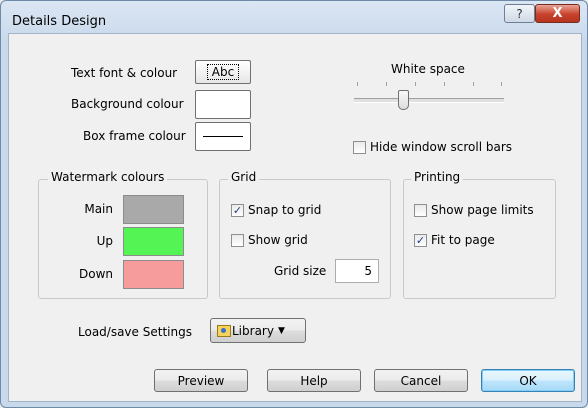  What do you see at coordinates (359, 147) in the screenshot?
I see `hide-scrollbars-checkbox` at bounding box center [359, 147].